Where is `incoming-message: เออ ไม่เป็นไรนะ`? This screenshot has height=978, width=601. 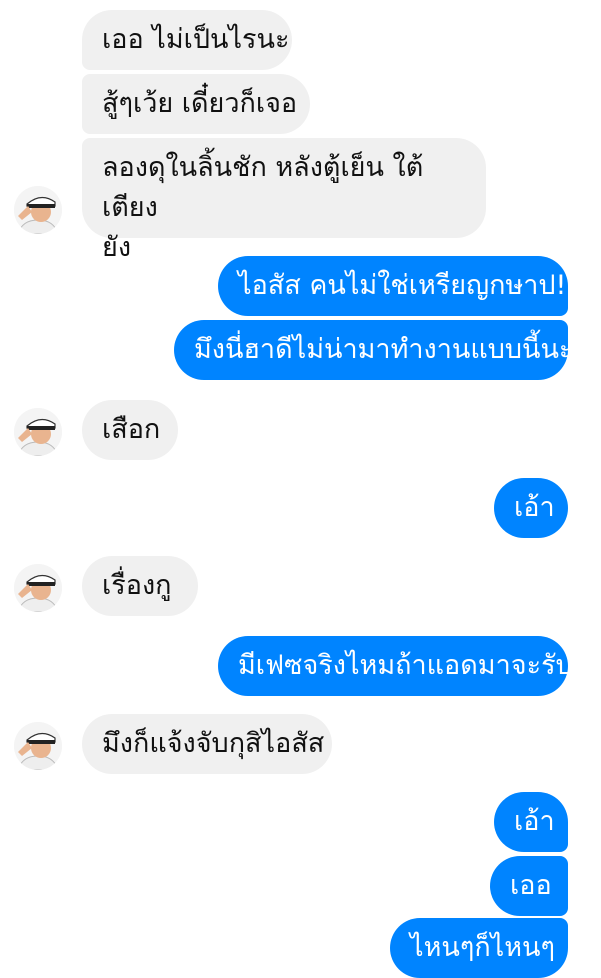 incoming-message: เออ ไม่เป็นไรนะ is located at coordinates (187, 40).